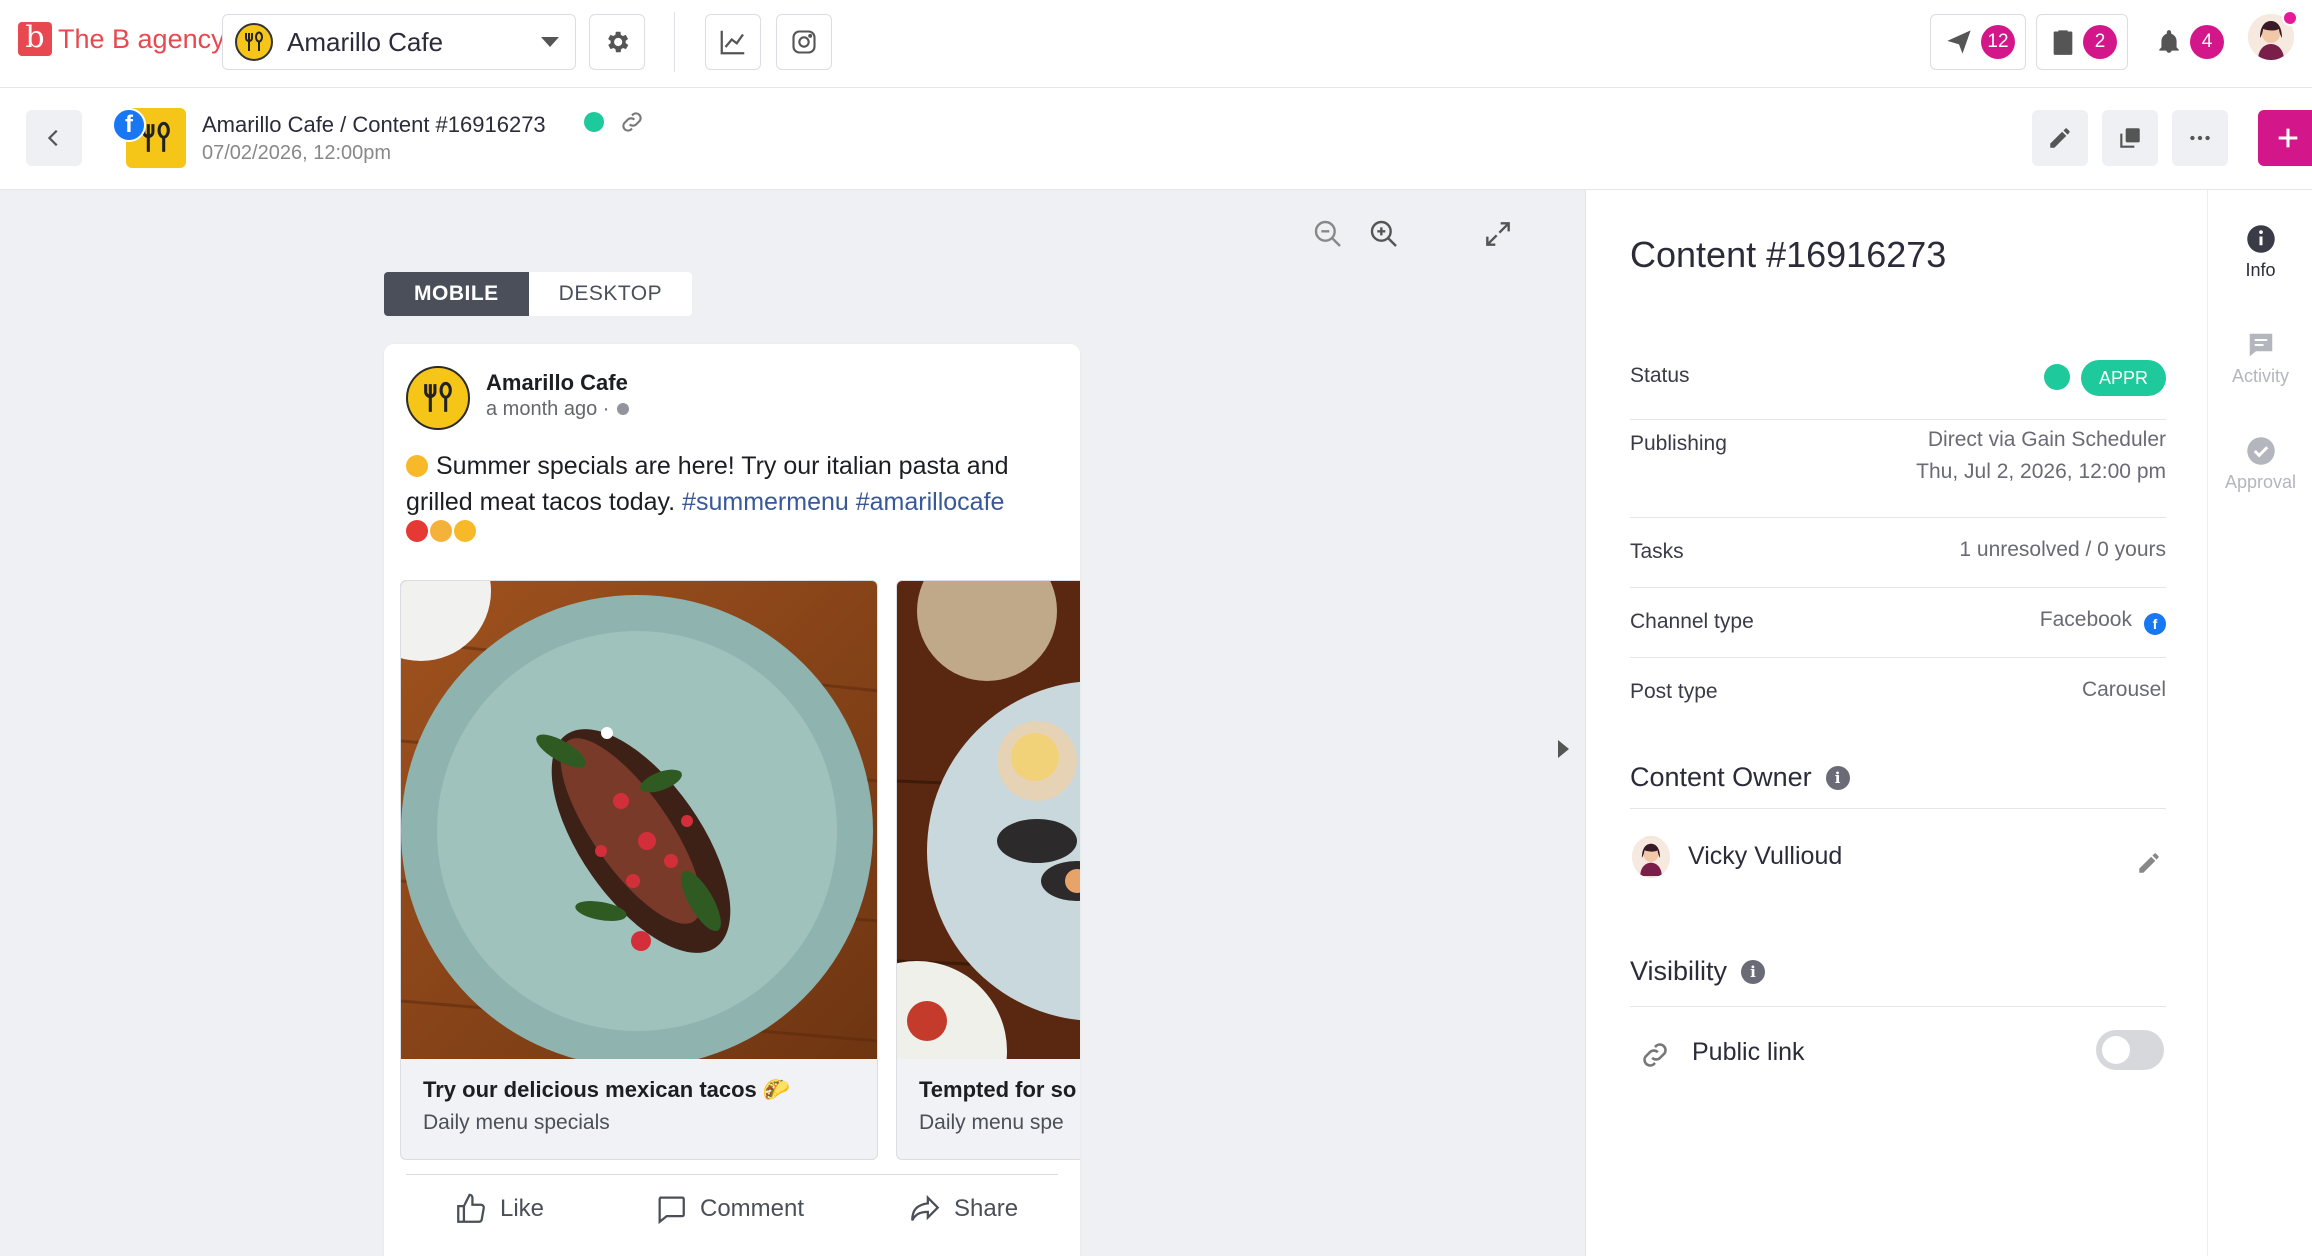 This screenshot has height=1256, width=2312. I want to click on emoji-row, so click(441, 531).